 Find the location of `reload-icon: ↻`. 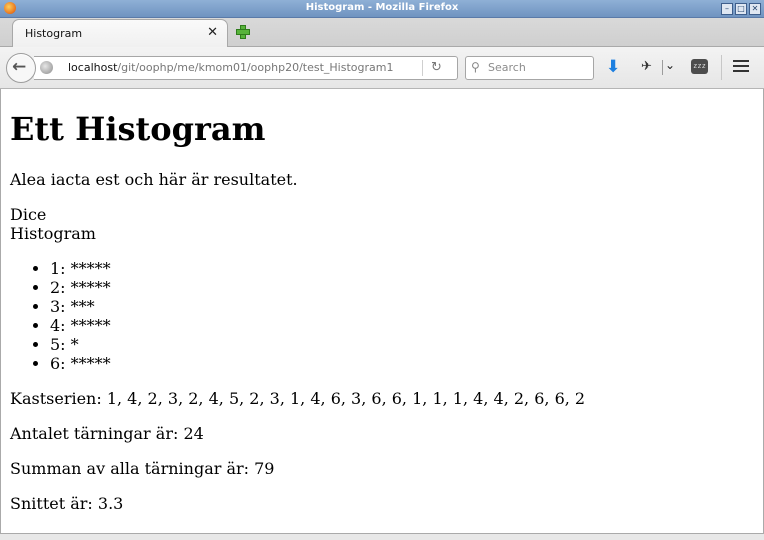

reload-icon: ↻ is located at coordinates (436, 67).